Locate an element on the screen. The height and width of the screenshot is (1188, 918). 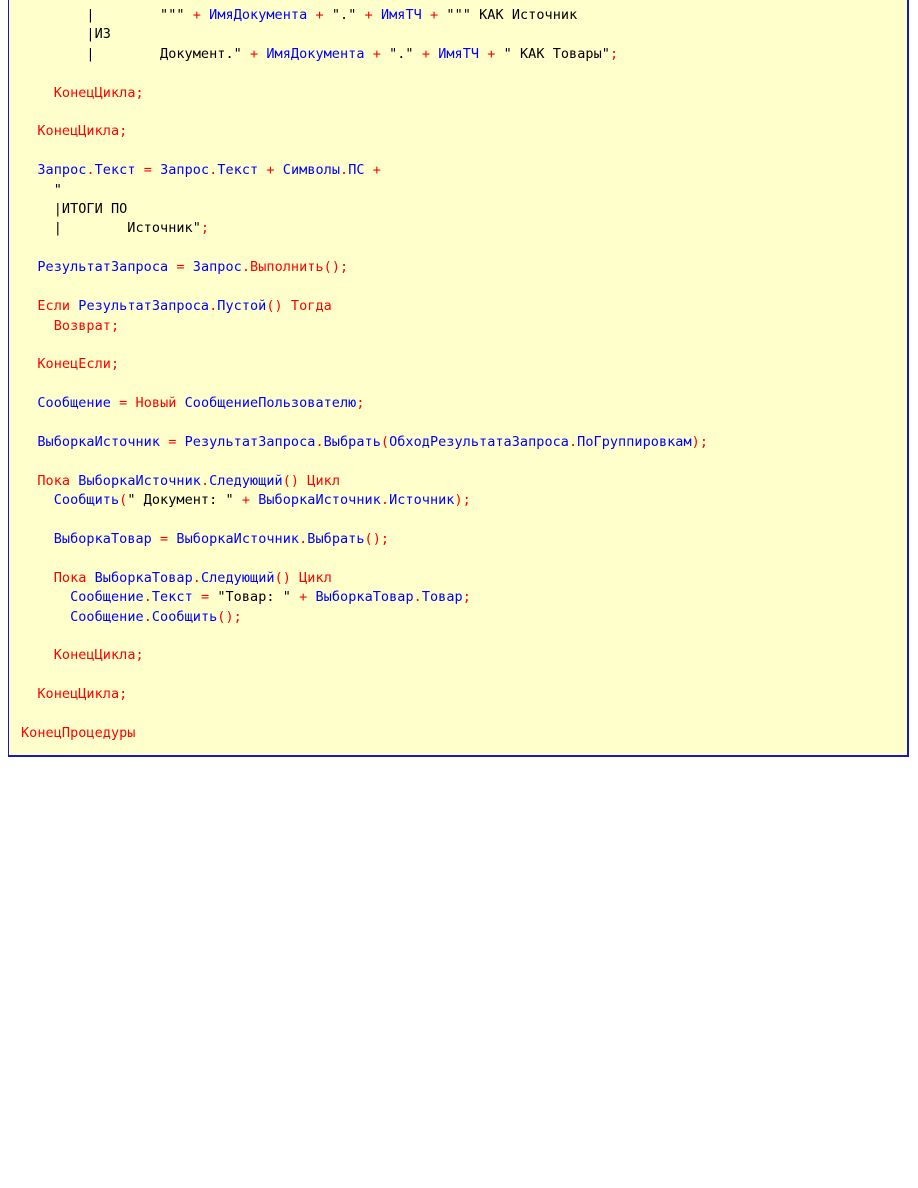
code-token-identifier: ОбходРезультатаЗапроса is located at coordinates (479, 441).